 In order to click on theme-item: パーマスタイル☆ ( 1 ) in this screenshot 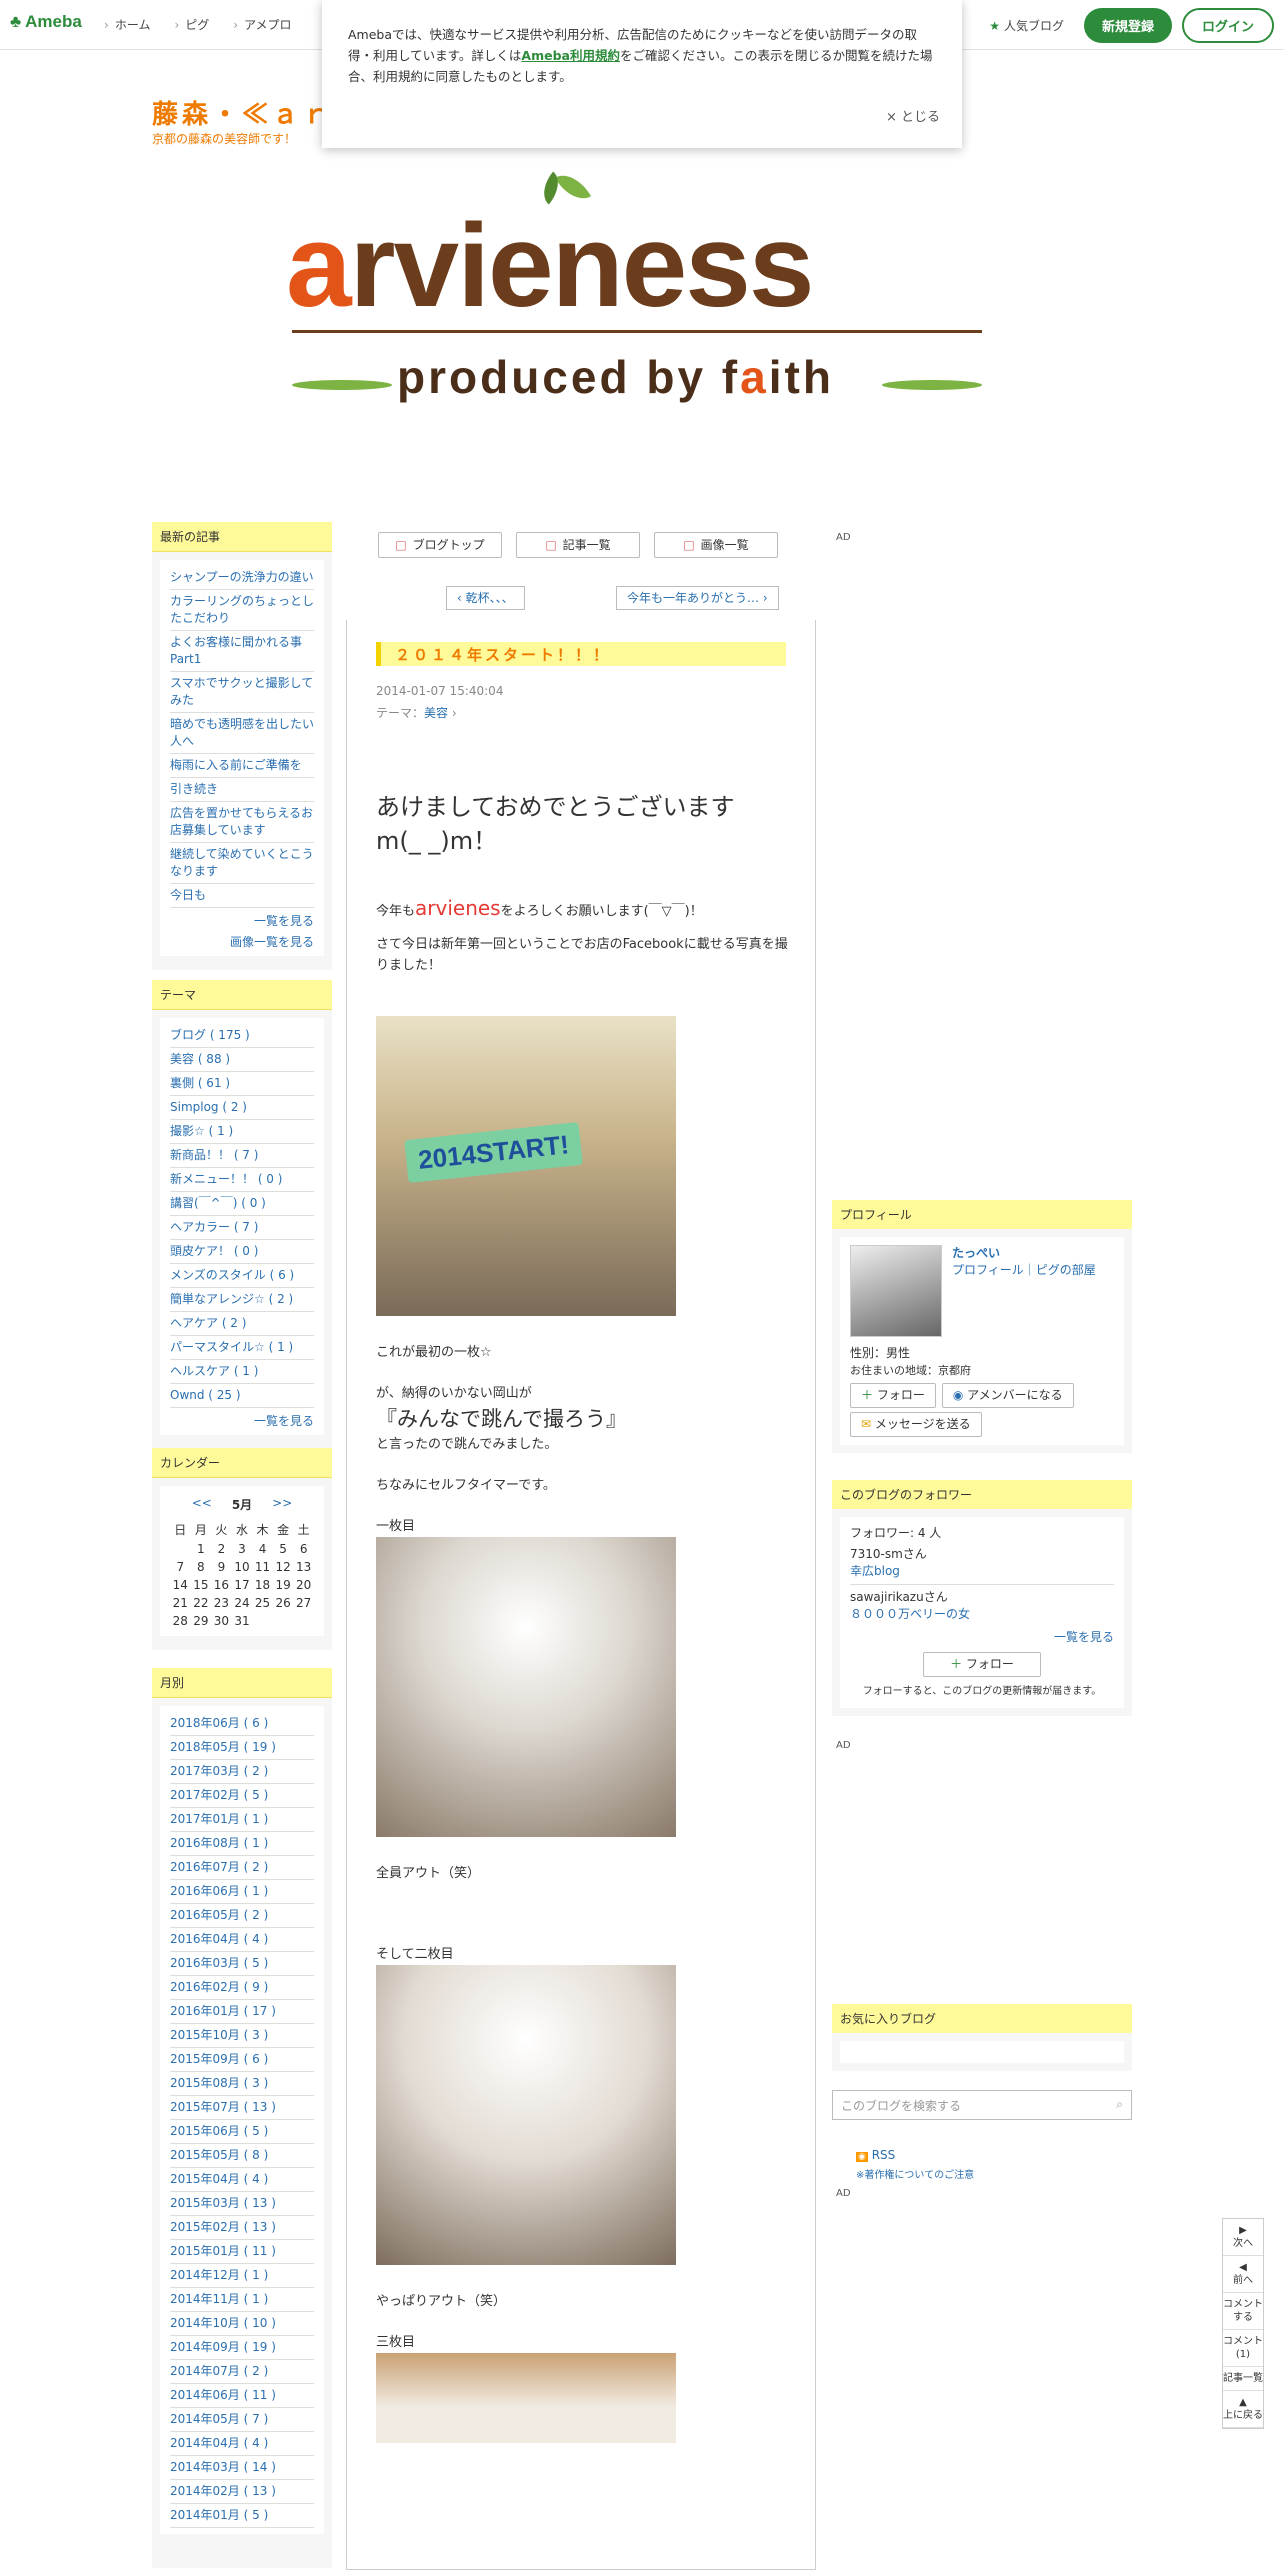, I will do `click(242, 1348)`.